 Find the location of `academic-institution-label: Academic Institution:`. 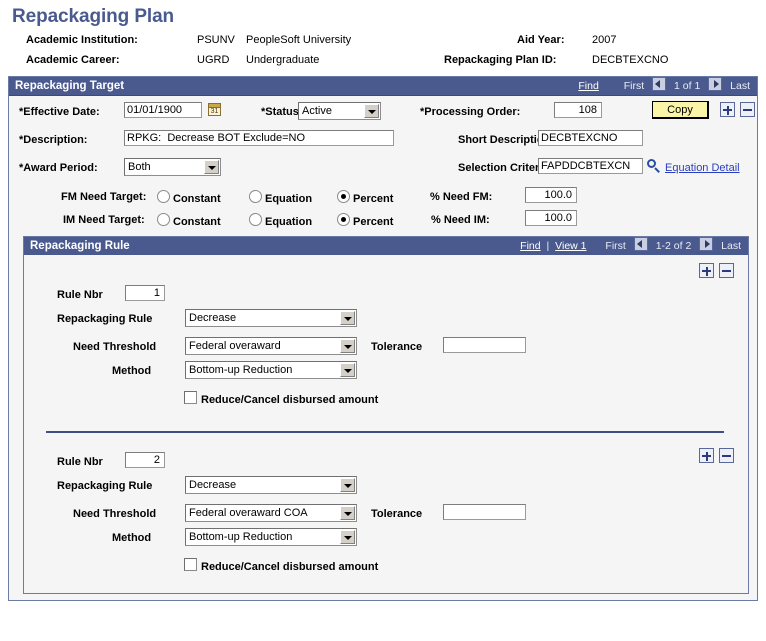

academic-institution-label: Academic Institution: is located at coordinates (82, 40).